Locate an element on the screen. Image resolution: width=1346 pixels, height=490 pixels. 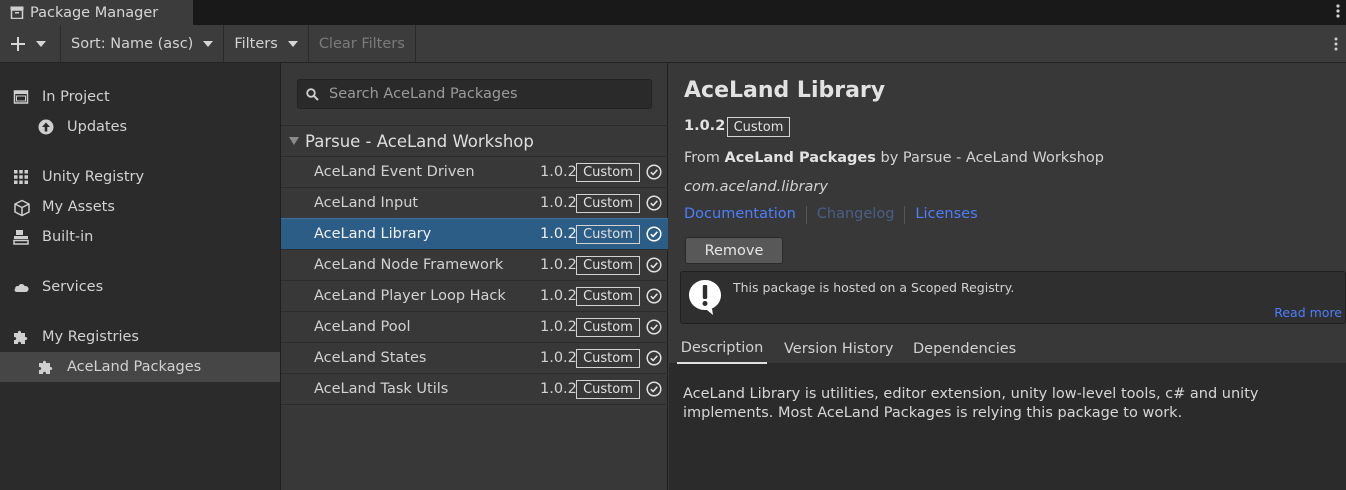
package-title: AceLand Library is located at coordinates (785, 90).